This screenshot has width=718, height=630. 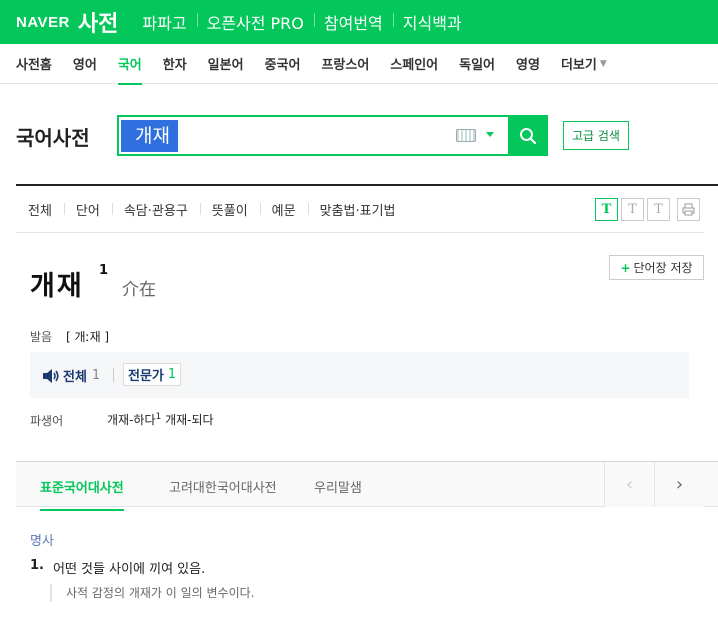 What do you see at coordinates (632, 209) in the screenshot?
I see `font-style-2-button: T` at bounding box center [632, 209].